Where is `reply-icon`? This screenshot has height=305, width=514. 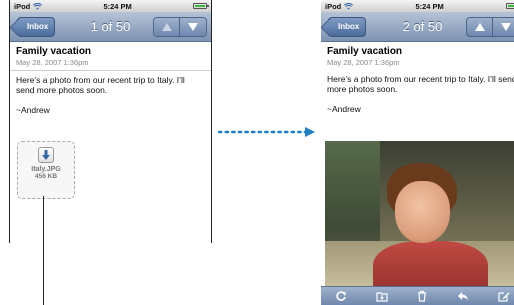
reply-icon is located at coordinates (463, 296).